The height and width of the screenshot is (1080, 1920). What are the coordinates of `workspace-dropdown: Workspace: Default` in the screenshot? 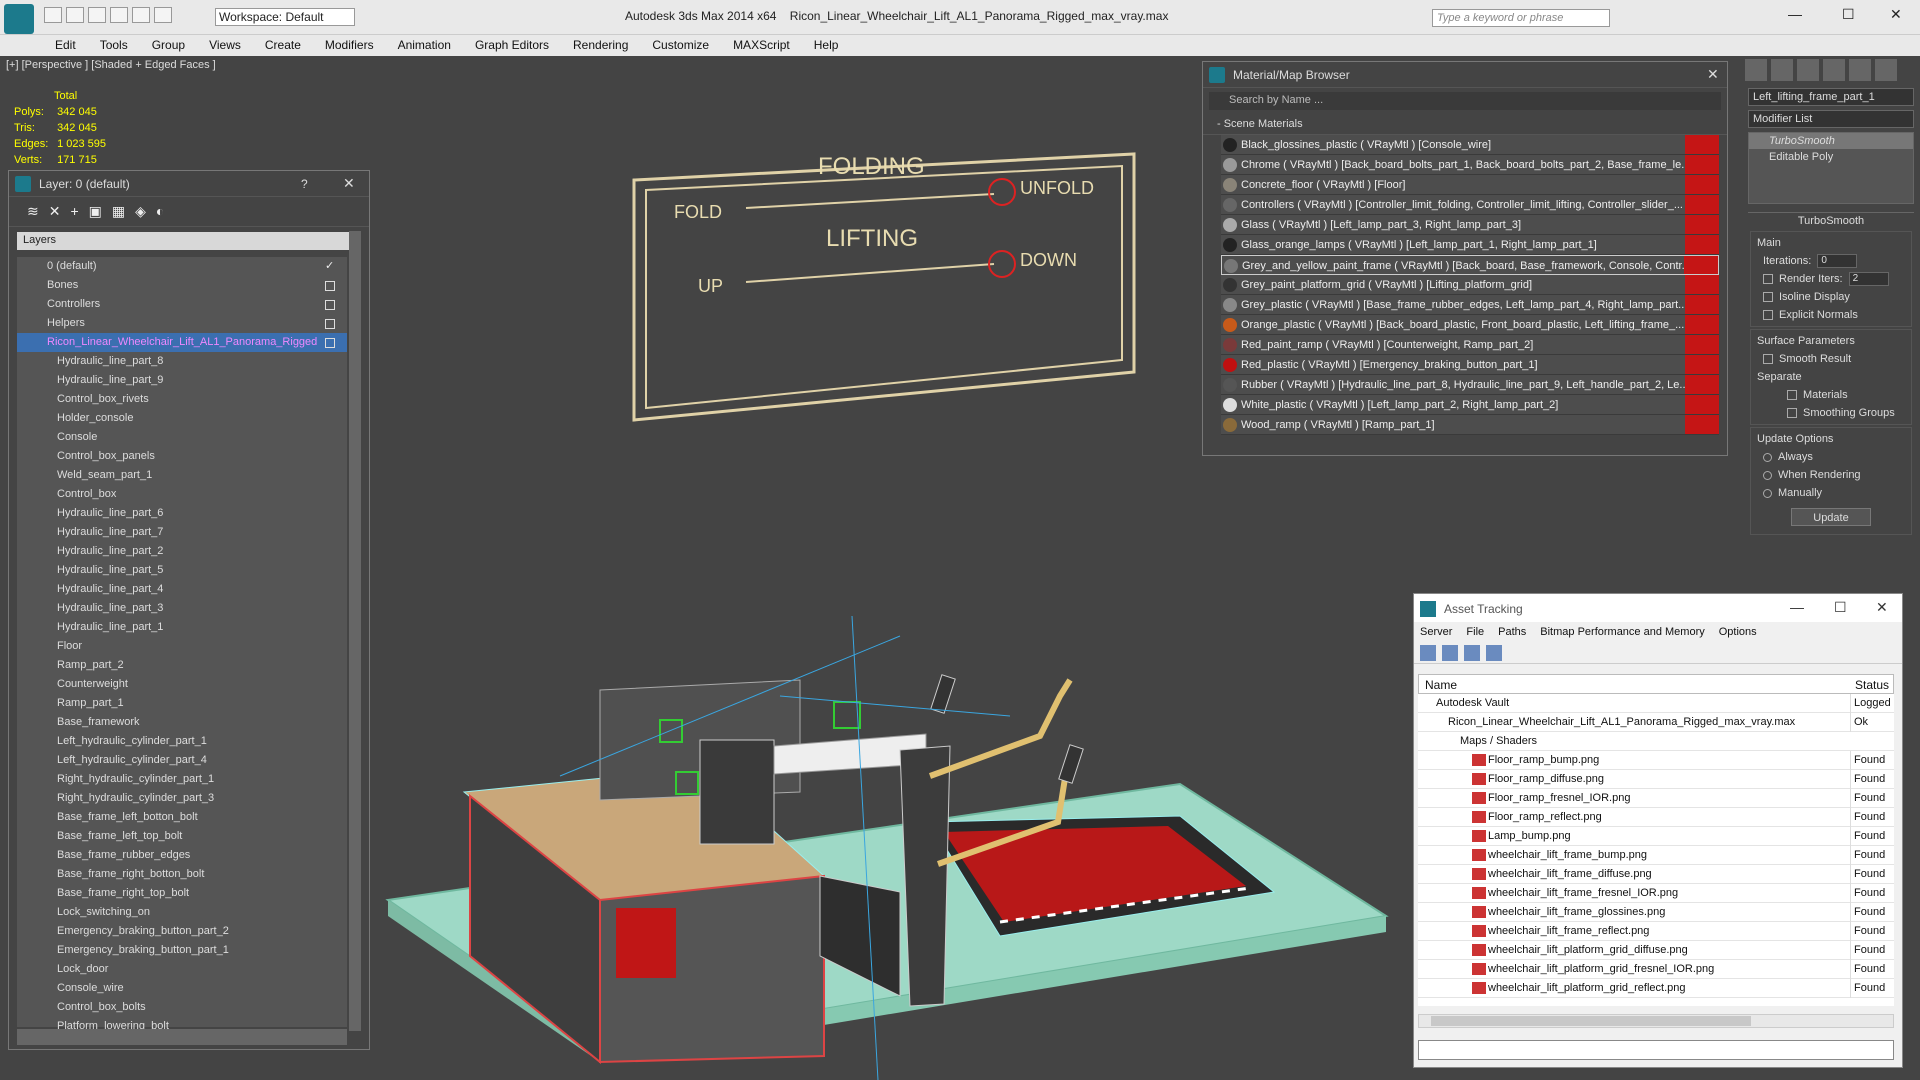 It's located at (285, 17).